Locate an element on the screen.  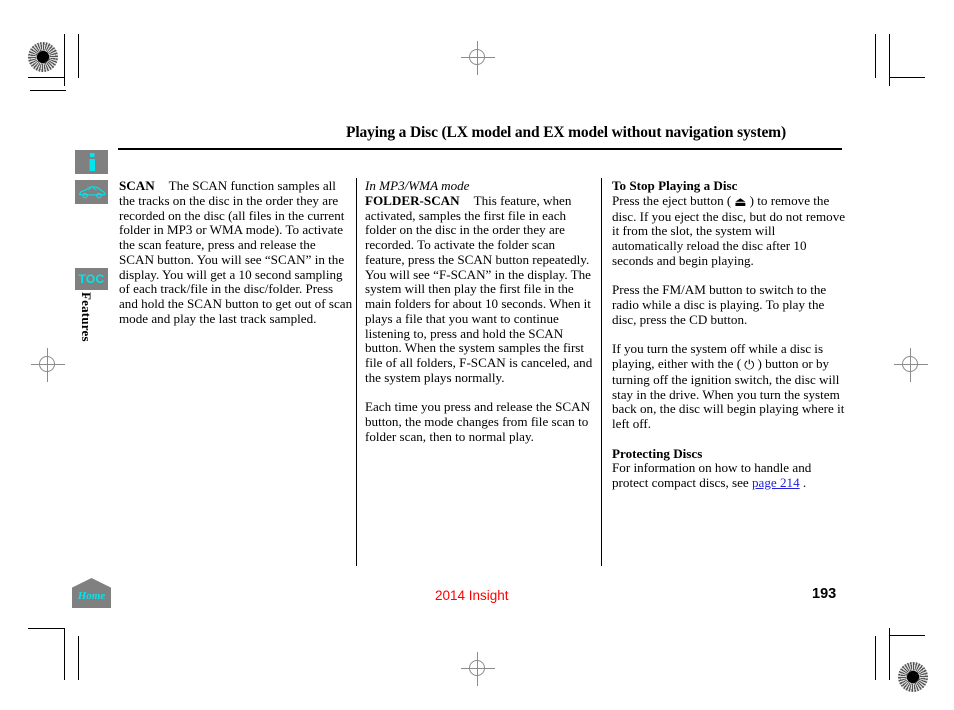
folder-scan-heading: FOLDER-SCAN is located at coordinates (412, 200).